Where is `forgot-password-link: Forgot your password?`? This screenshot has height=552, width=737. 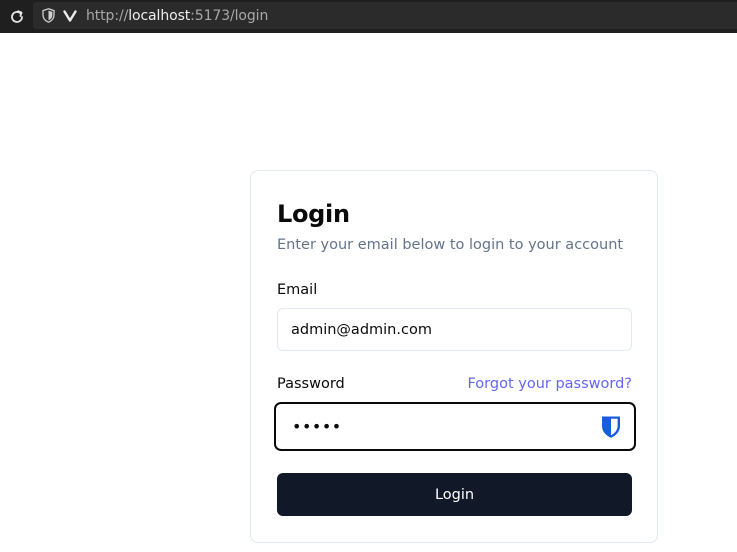
forgot-password-link: Forgot your password? is located at coordinates (549, 384).